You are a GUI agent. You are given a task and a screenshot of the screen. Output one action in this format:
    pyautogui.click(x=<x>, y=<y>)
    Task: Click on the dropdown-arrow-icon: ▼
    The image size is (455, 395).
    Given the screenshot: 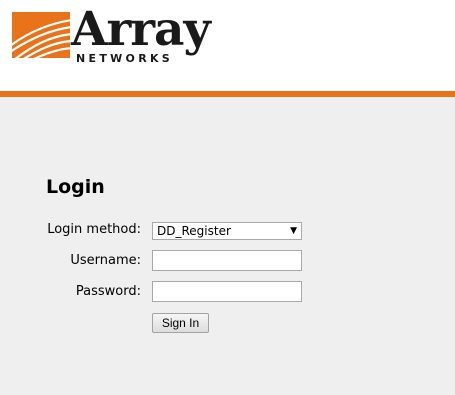 What is the action you would take?
    pyautogui.click(x=293, y=231)
    